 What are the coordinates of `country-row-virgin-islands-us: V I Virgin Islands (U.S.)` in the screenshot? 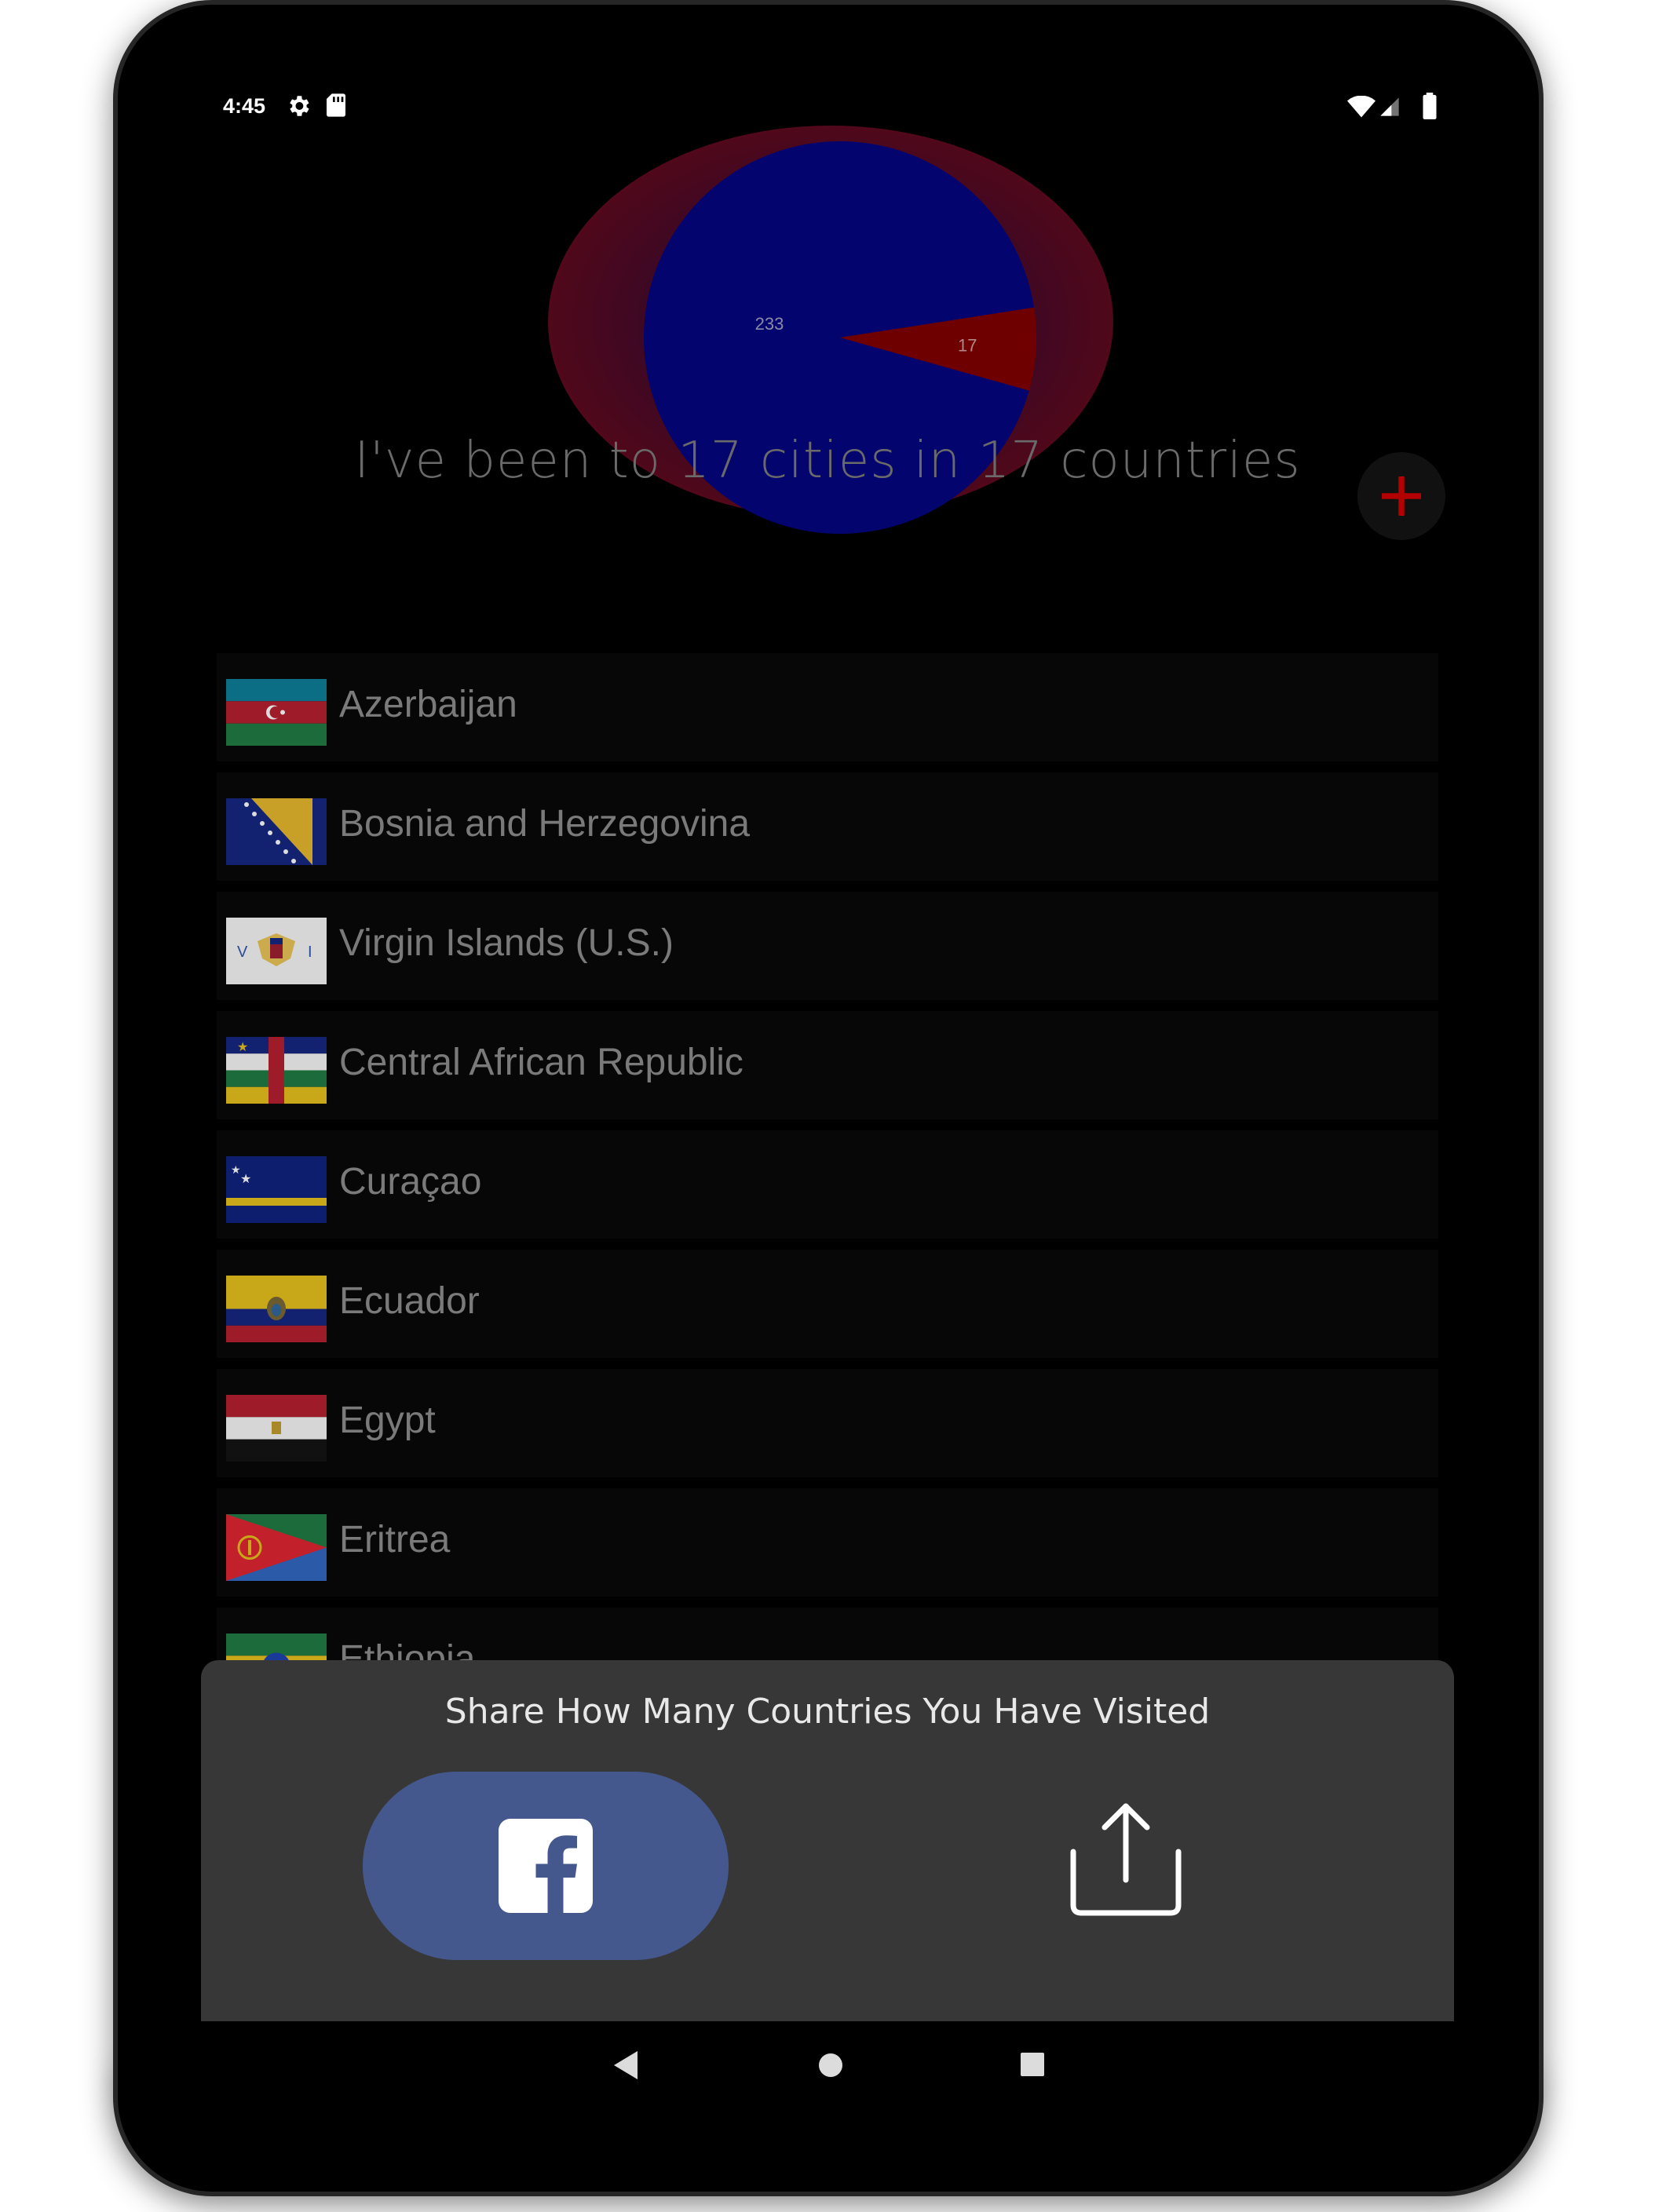 It's located at (827, 946).